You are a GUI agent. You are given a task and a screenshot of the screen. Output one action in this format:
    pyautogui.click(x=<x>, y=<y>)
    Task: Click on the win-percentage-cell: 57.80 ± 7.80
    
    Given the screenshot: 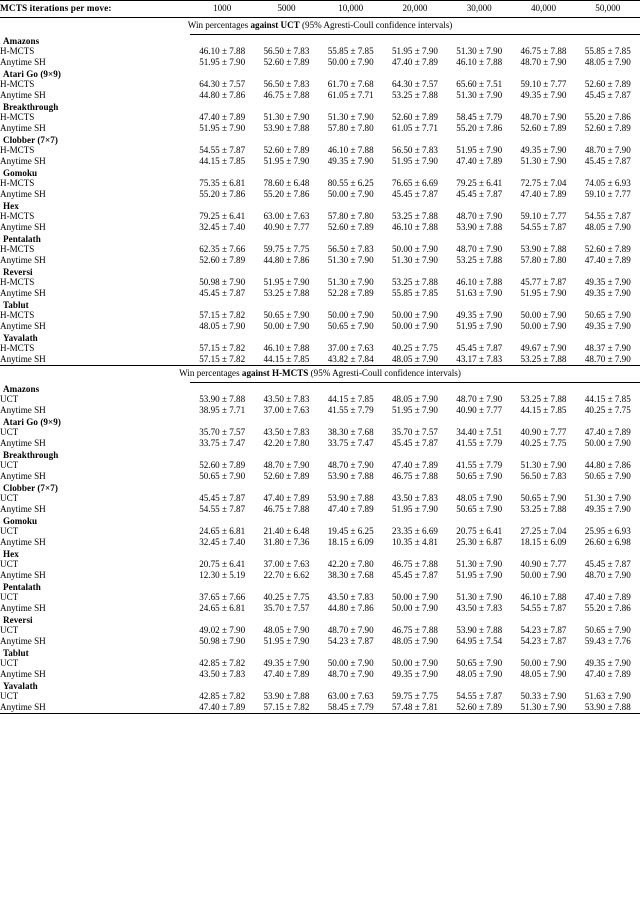 What is the action you would take?
    pyautogui.click(x=350, y=127)
    